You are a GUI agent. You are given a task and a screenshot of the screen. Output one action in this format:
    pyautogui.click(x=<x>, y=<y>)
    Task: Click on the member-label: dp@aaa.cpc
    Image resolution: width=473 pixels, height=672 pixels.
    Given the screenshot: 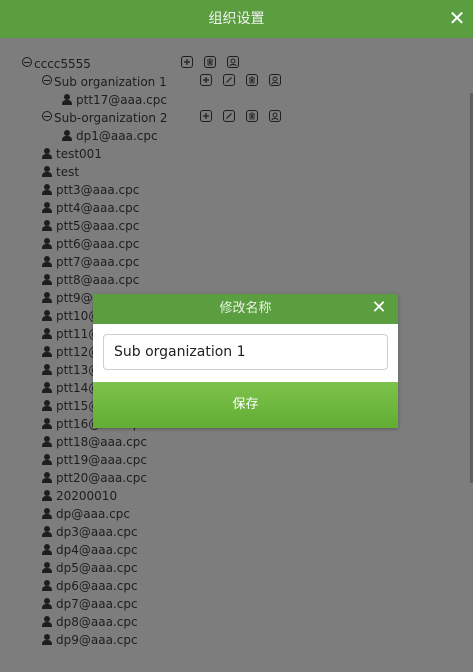 What is the action you would take?
    pyautogui.click(x=93, y=514)
    